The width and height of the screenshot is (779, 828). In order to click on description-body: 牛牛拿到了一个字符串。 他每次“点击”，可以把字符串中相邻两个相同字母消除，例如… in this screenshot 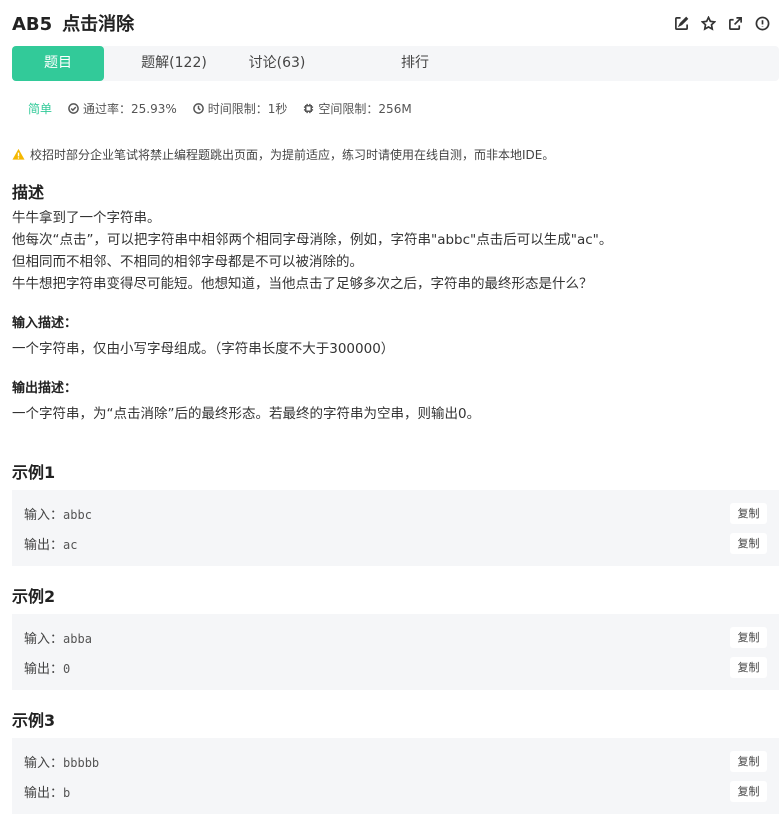, I will do `click(312, 251)`.